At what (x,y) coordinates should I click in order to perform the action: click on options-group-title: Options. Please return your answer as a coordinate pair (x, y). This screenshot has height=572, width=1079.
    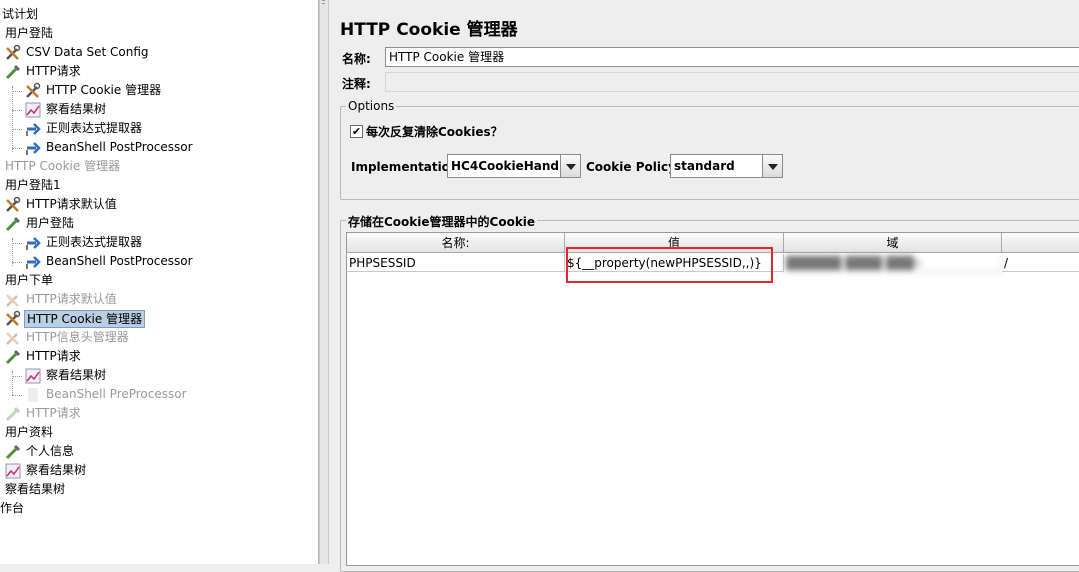
    Looking at the image, I should click on (371, 106).